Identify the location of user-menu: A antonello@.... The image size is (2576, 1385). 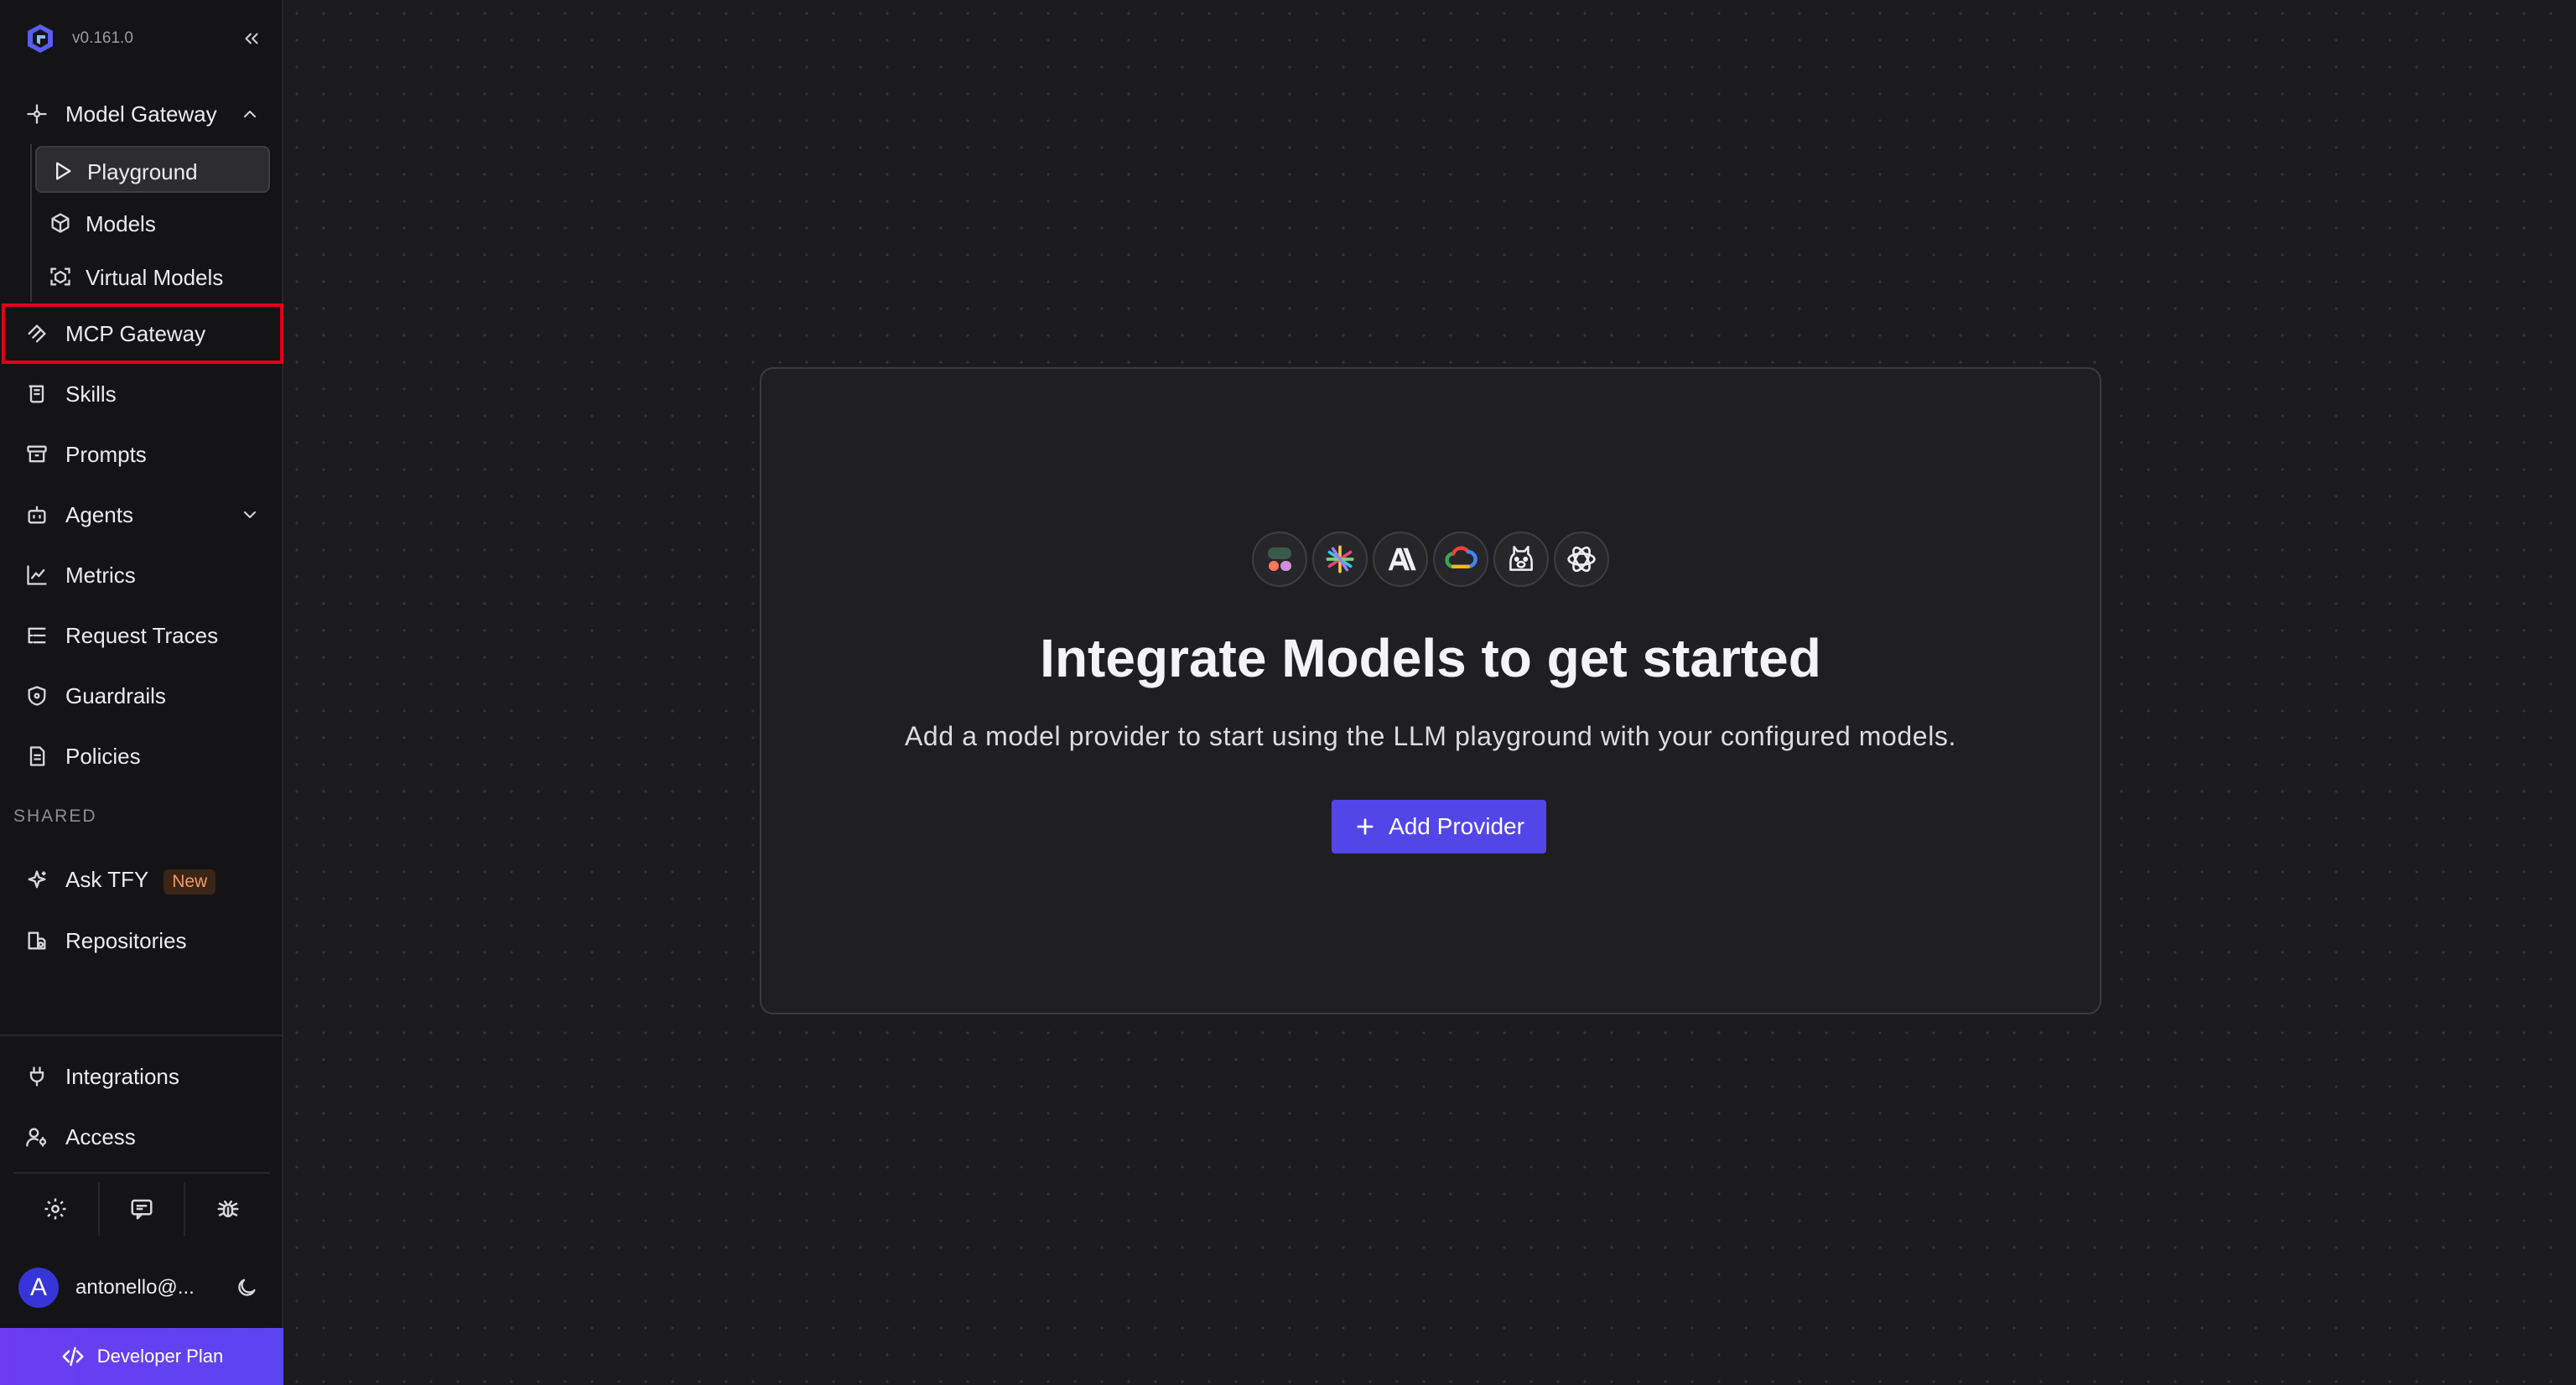
(144, 1288).